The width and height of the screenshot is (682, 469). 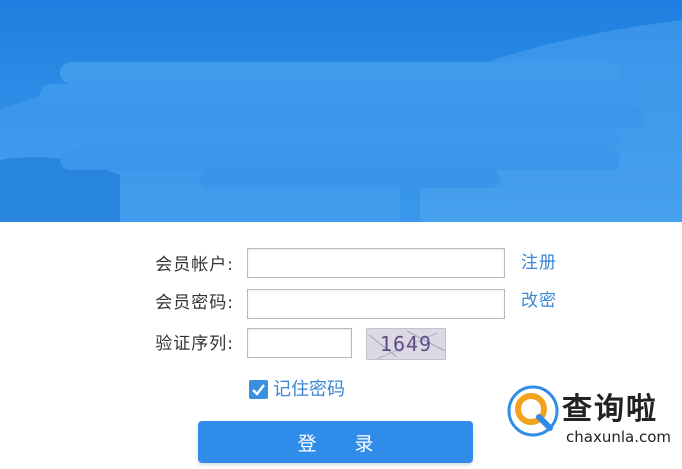 I want to click on watermark-title: 查询啦, so click(x=610, y=409).